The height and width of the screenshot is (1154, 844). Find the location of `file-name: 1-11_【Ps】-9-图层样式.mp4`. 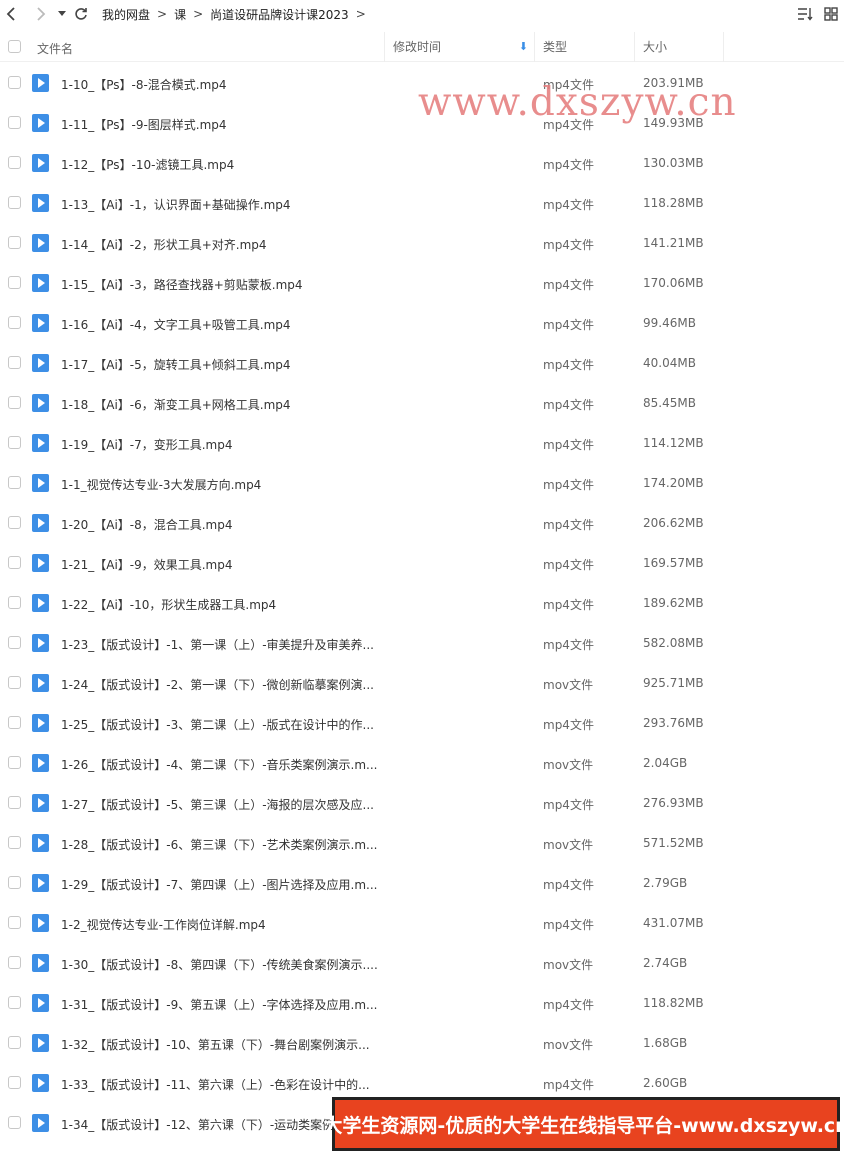

file-name: 1-11_【Ps】-9-图层样式.mp4 is located at coordinates (144, 124).